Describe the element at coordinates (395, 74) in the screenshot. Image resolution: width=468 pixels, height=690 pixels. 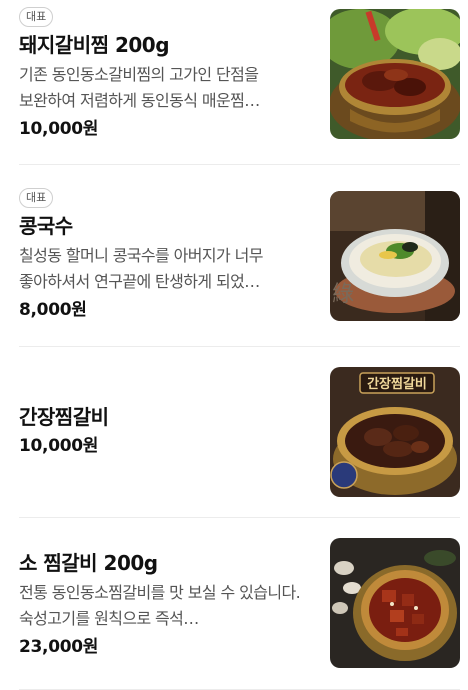
I see `braised-pork-ribs-photo` at that location.